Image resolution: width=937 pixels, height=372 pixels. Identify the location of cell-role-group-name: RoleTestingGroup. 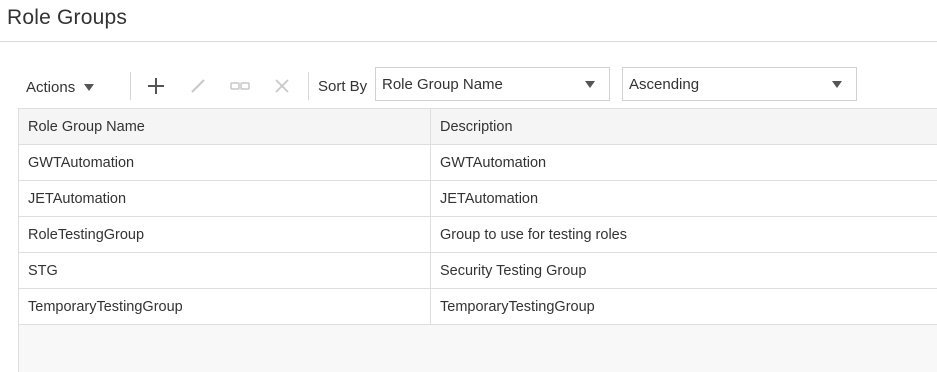
(225, 234).